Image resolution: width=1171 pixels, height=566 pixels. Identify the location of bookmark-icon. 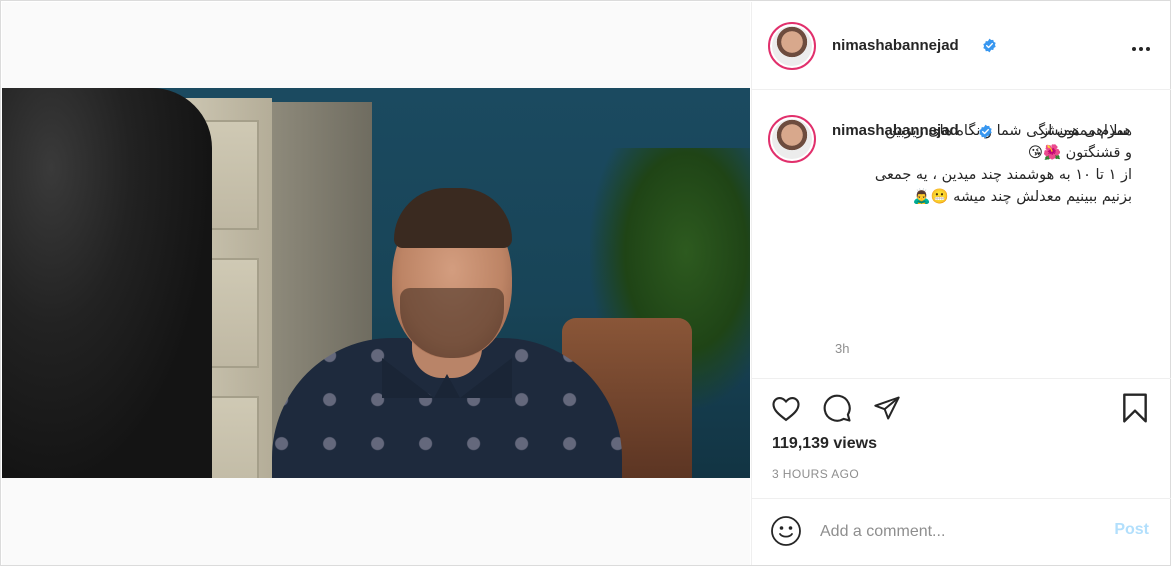
(1135, 408).